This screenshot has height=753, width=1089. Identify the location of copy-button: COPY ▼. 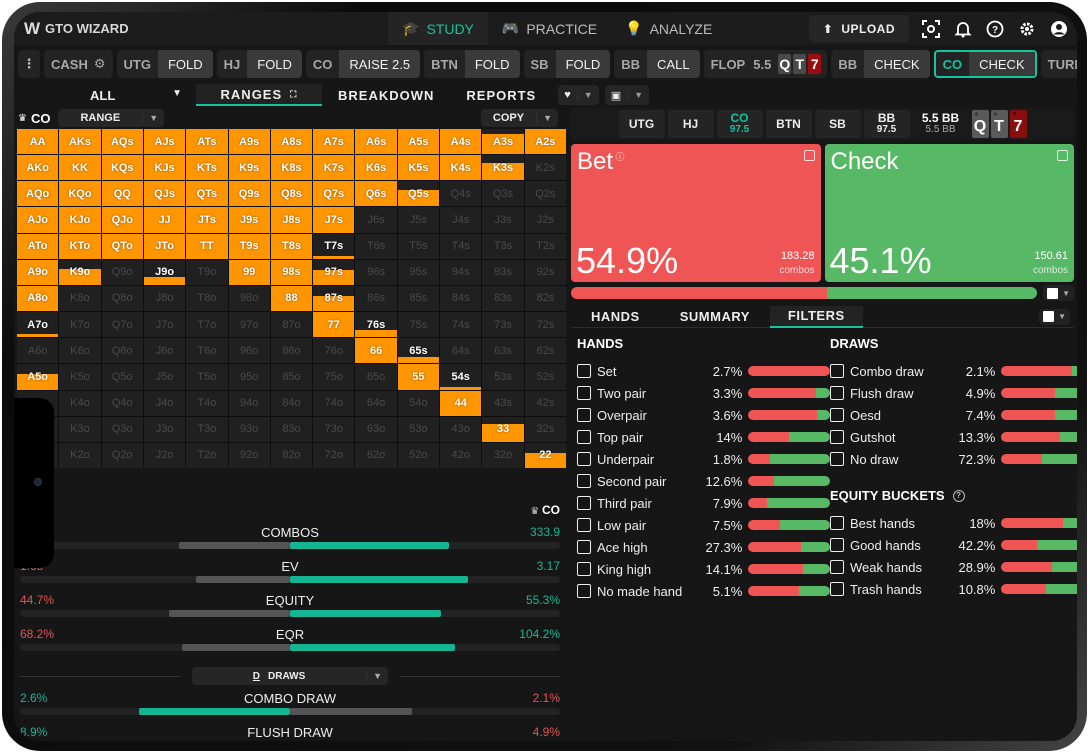
(519, 118).